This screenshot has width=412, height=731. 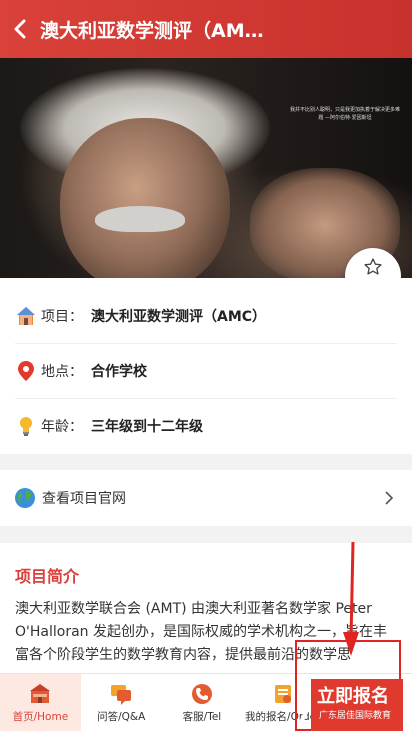 I want to click on phone-icon, so click(x=201, y=693).